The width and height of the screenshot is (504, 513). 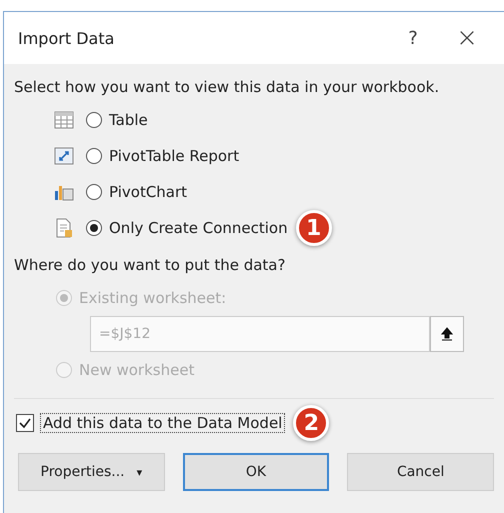 I want to click on location-prompt: Where do you want to put the data?, so click(x=150, y=265).